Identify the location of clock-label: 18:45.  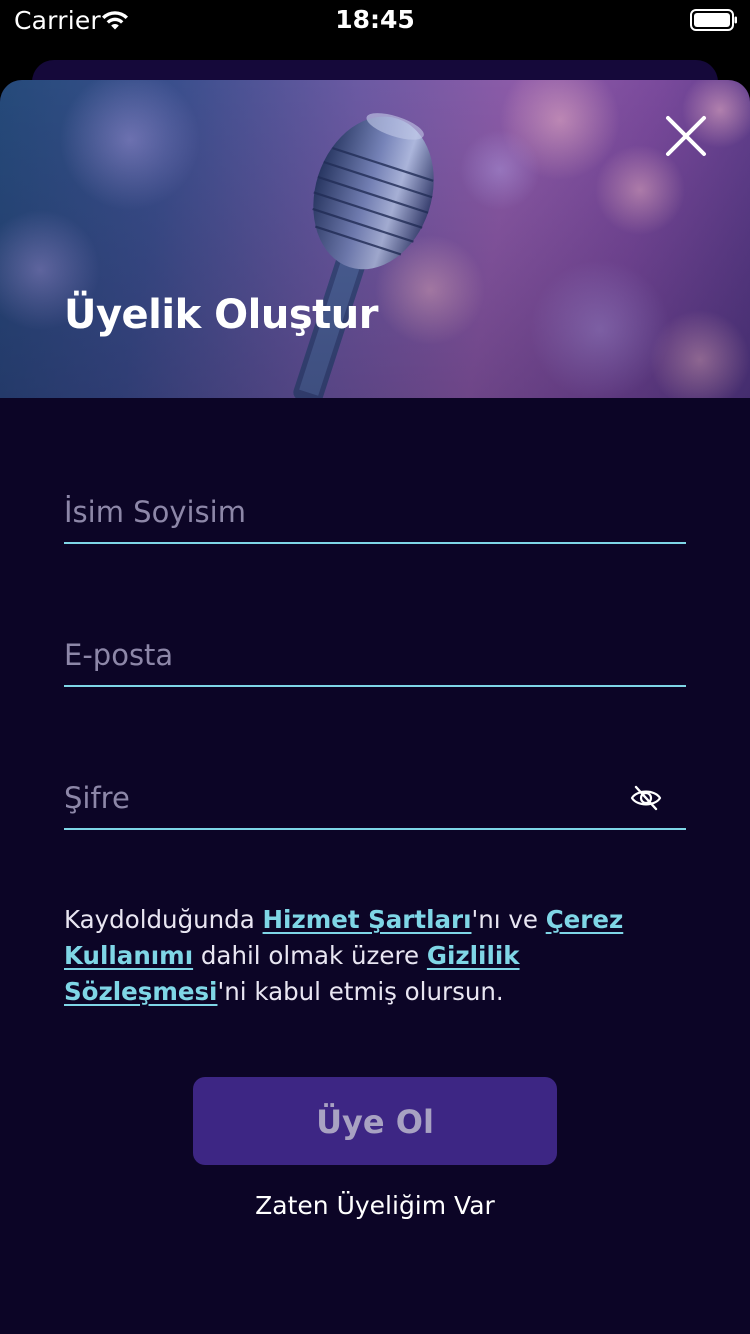
(375, 19).